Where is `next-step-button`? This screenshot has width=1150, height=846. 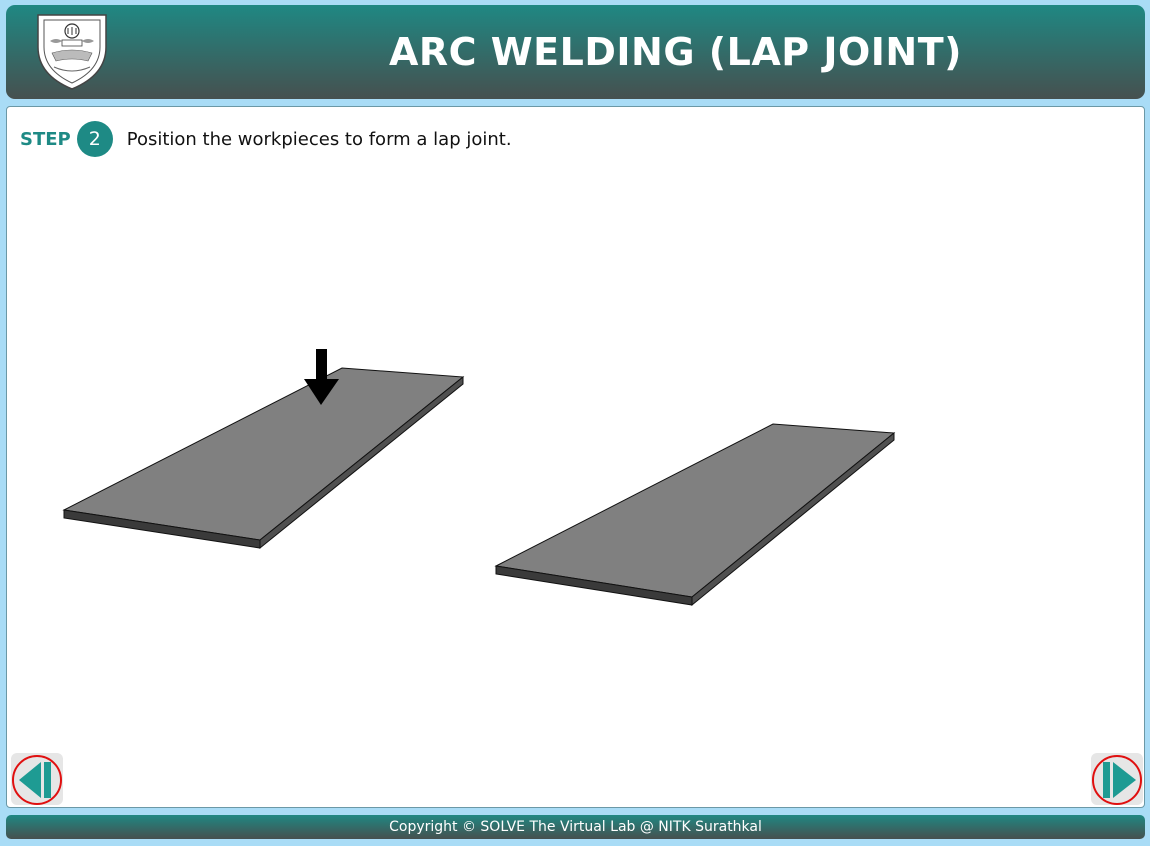 next-step-button is located at coordinates (1117, 779).